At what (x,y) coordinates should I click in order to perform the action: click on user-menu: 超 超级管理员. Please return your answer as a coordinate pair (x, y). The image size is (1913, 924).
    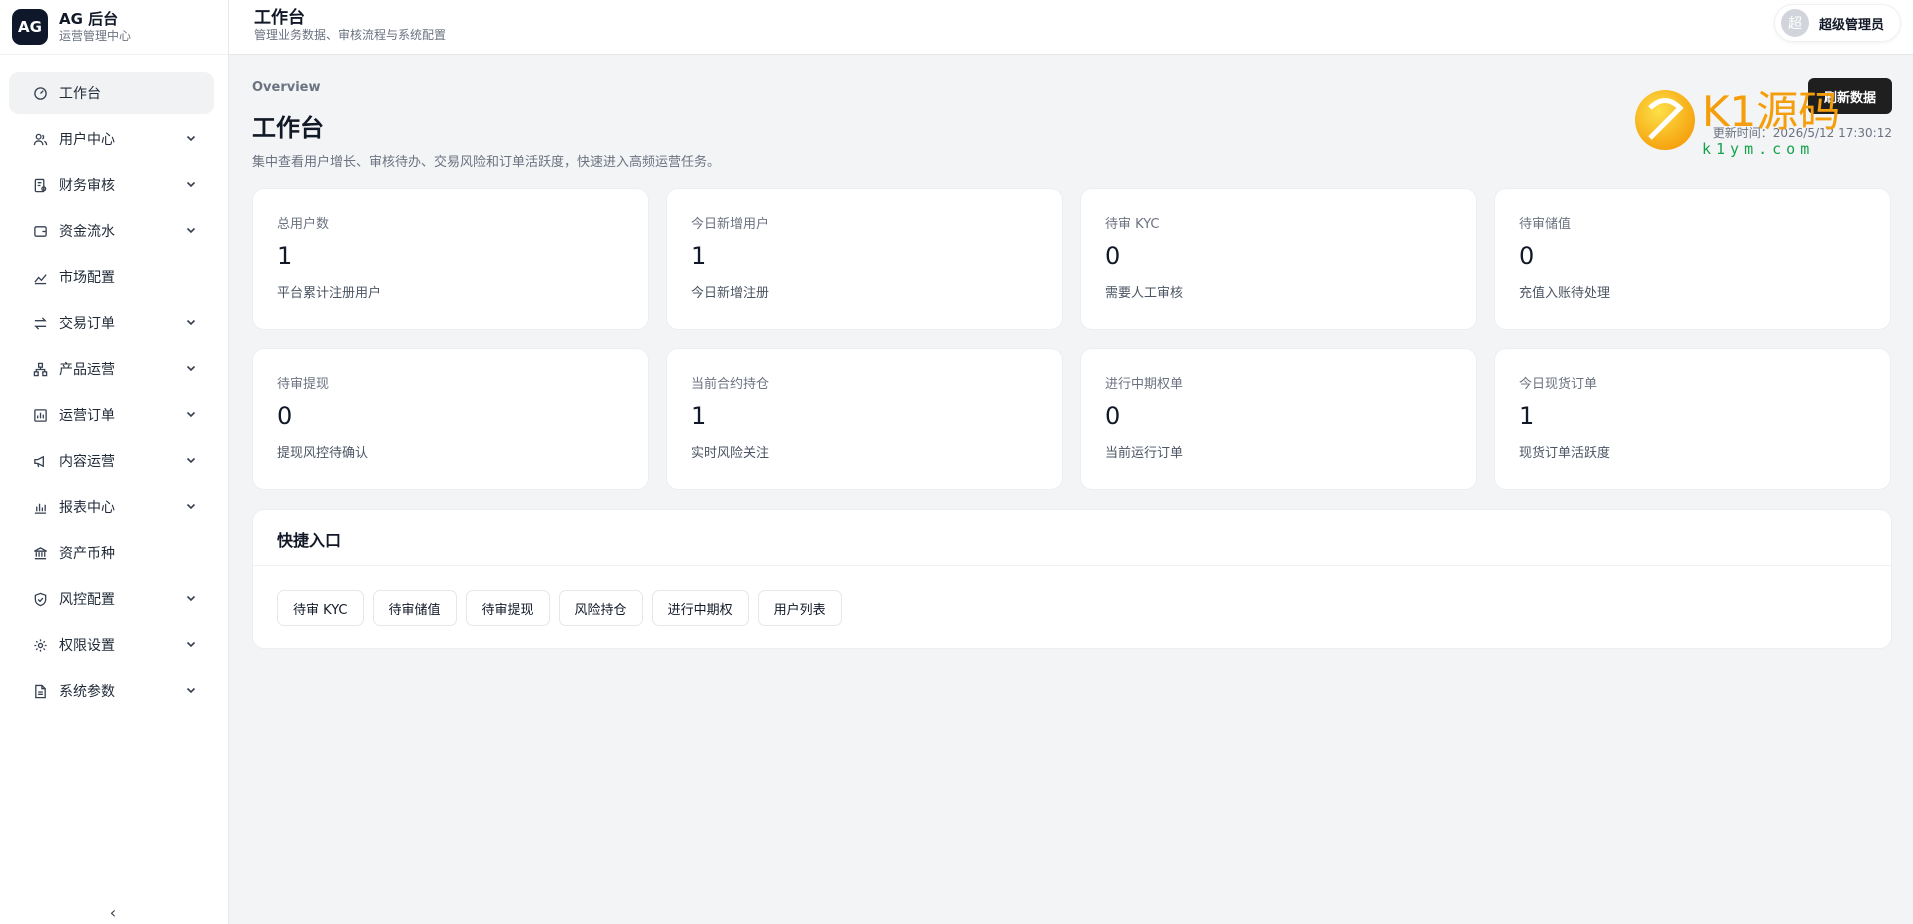
    Looking at the image, I should click on (1837, 23).